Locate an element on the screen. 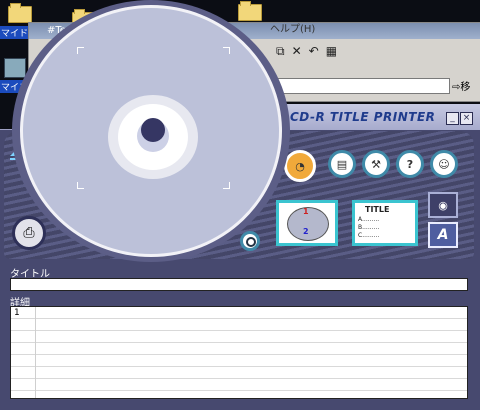  eye-icon: ◉ is located at coordinates (443, 205).